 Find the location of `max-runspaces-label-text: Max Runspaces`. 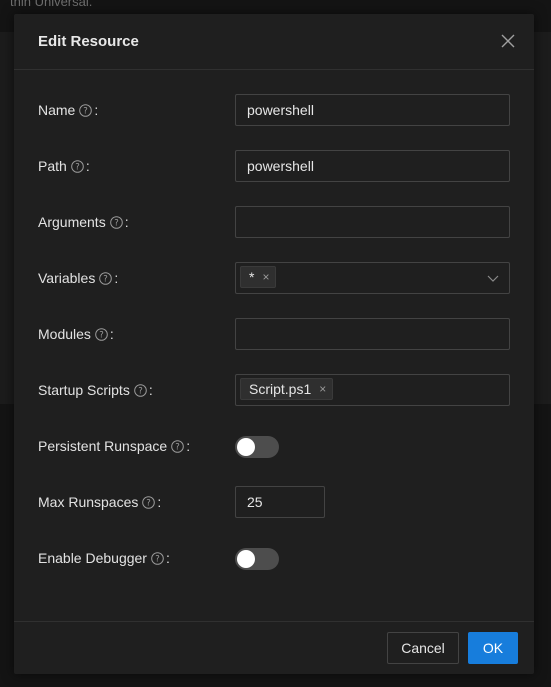

max-runspaces-label-text: Max Runspaces is located at coordinates (88, 502).